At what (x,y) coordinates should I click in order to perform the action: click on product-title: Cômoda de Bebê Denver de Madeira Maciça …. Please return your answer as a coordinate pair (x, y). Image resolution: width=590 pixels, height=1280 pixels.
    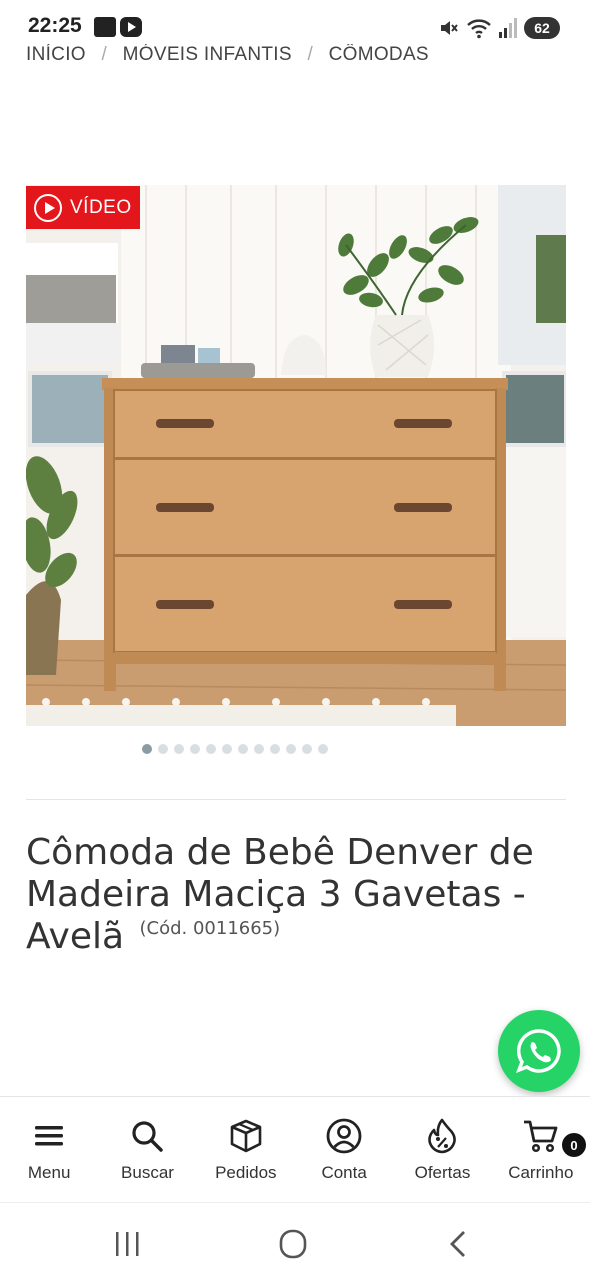
    Looking at the image, I should click on (296, 895).